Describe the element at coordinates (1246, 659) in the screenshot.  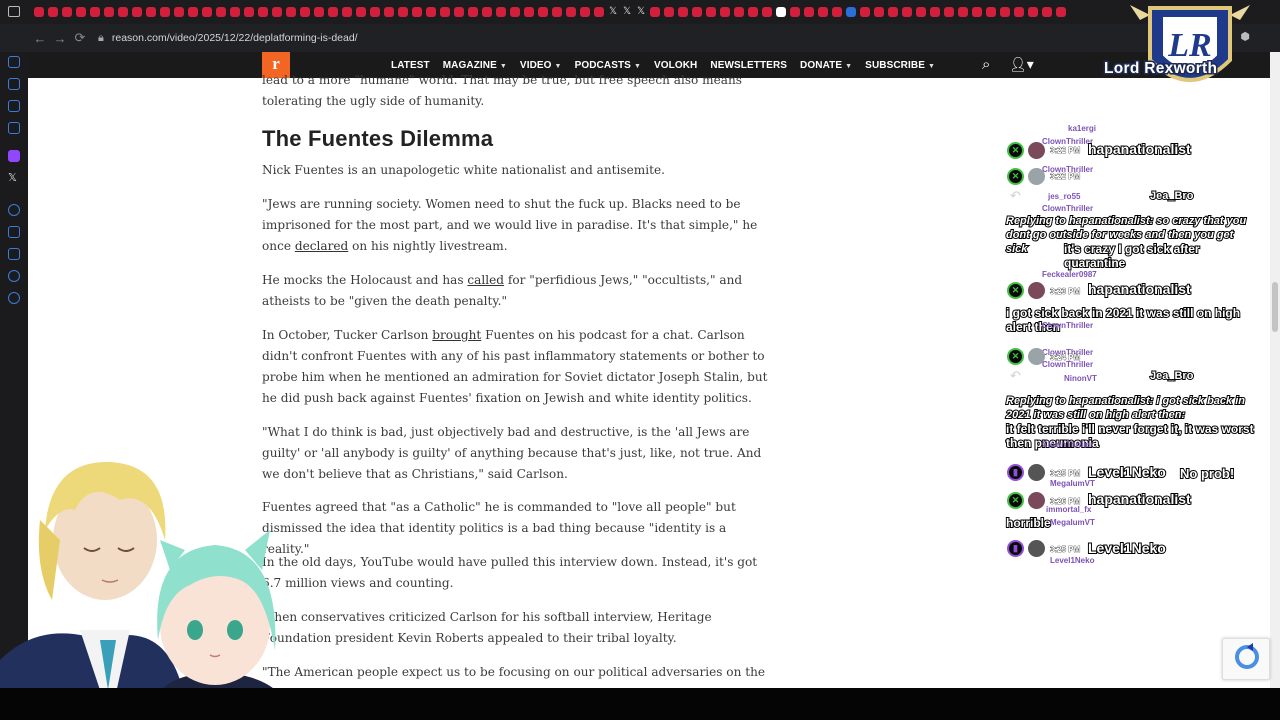
I see `recaptcha-badge` at that location.